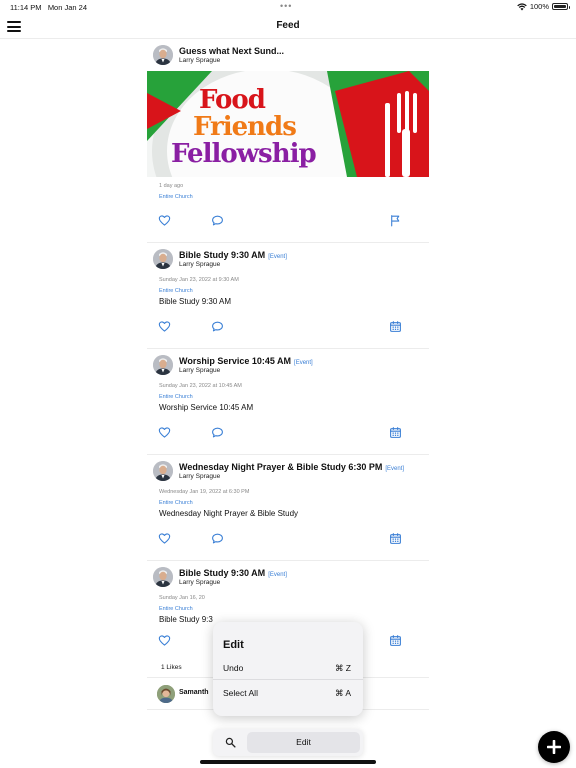 This screenshot has width=576, height=768. Describe the element at coordinates (166, 694) in the screenshot. I see `commenter-avatar` at that location.